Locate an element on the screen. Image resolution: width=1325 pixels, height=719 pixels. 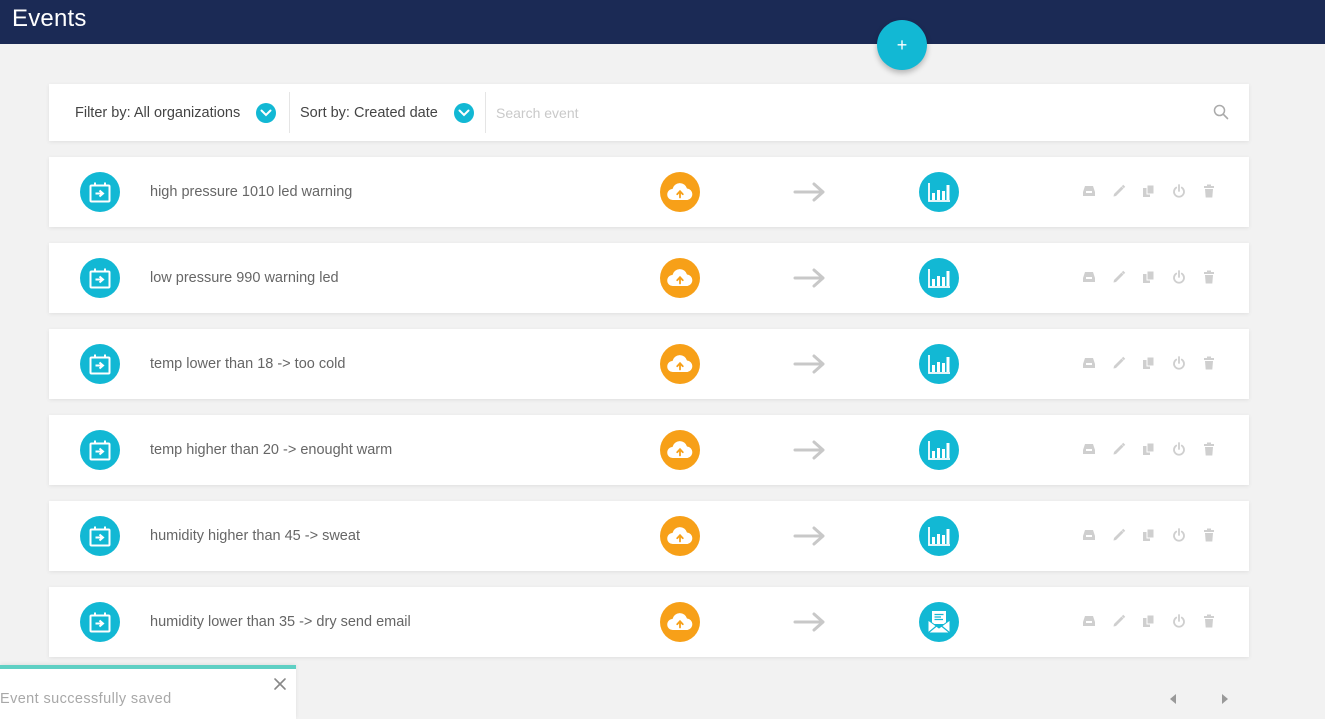
event-row: temp higher than 20 -> enought warm is located at coordinates (649, 450).